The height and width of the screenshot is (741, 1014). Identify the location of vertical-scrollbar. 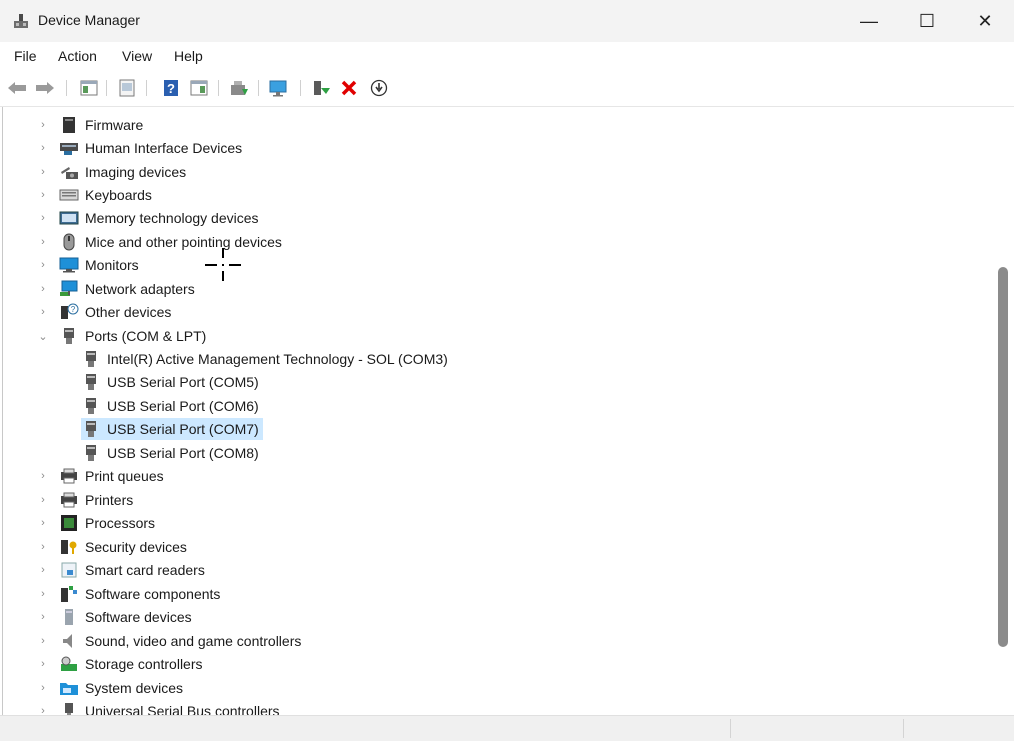
(1004, 411).